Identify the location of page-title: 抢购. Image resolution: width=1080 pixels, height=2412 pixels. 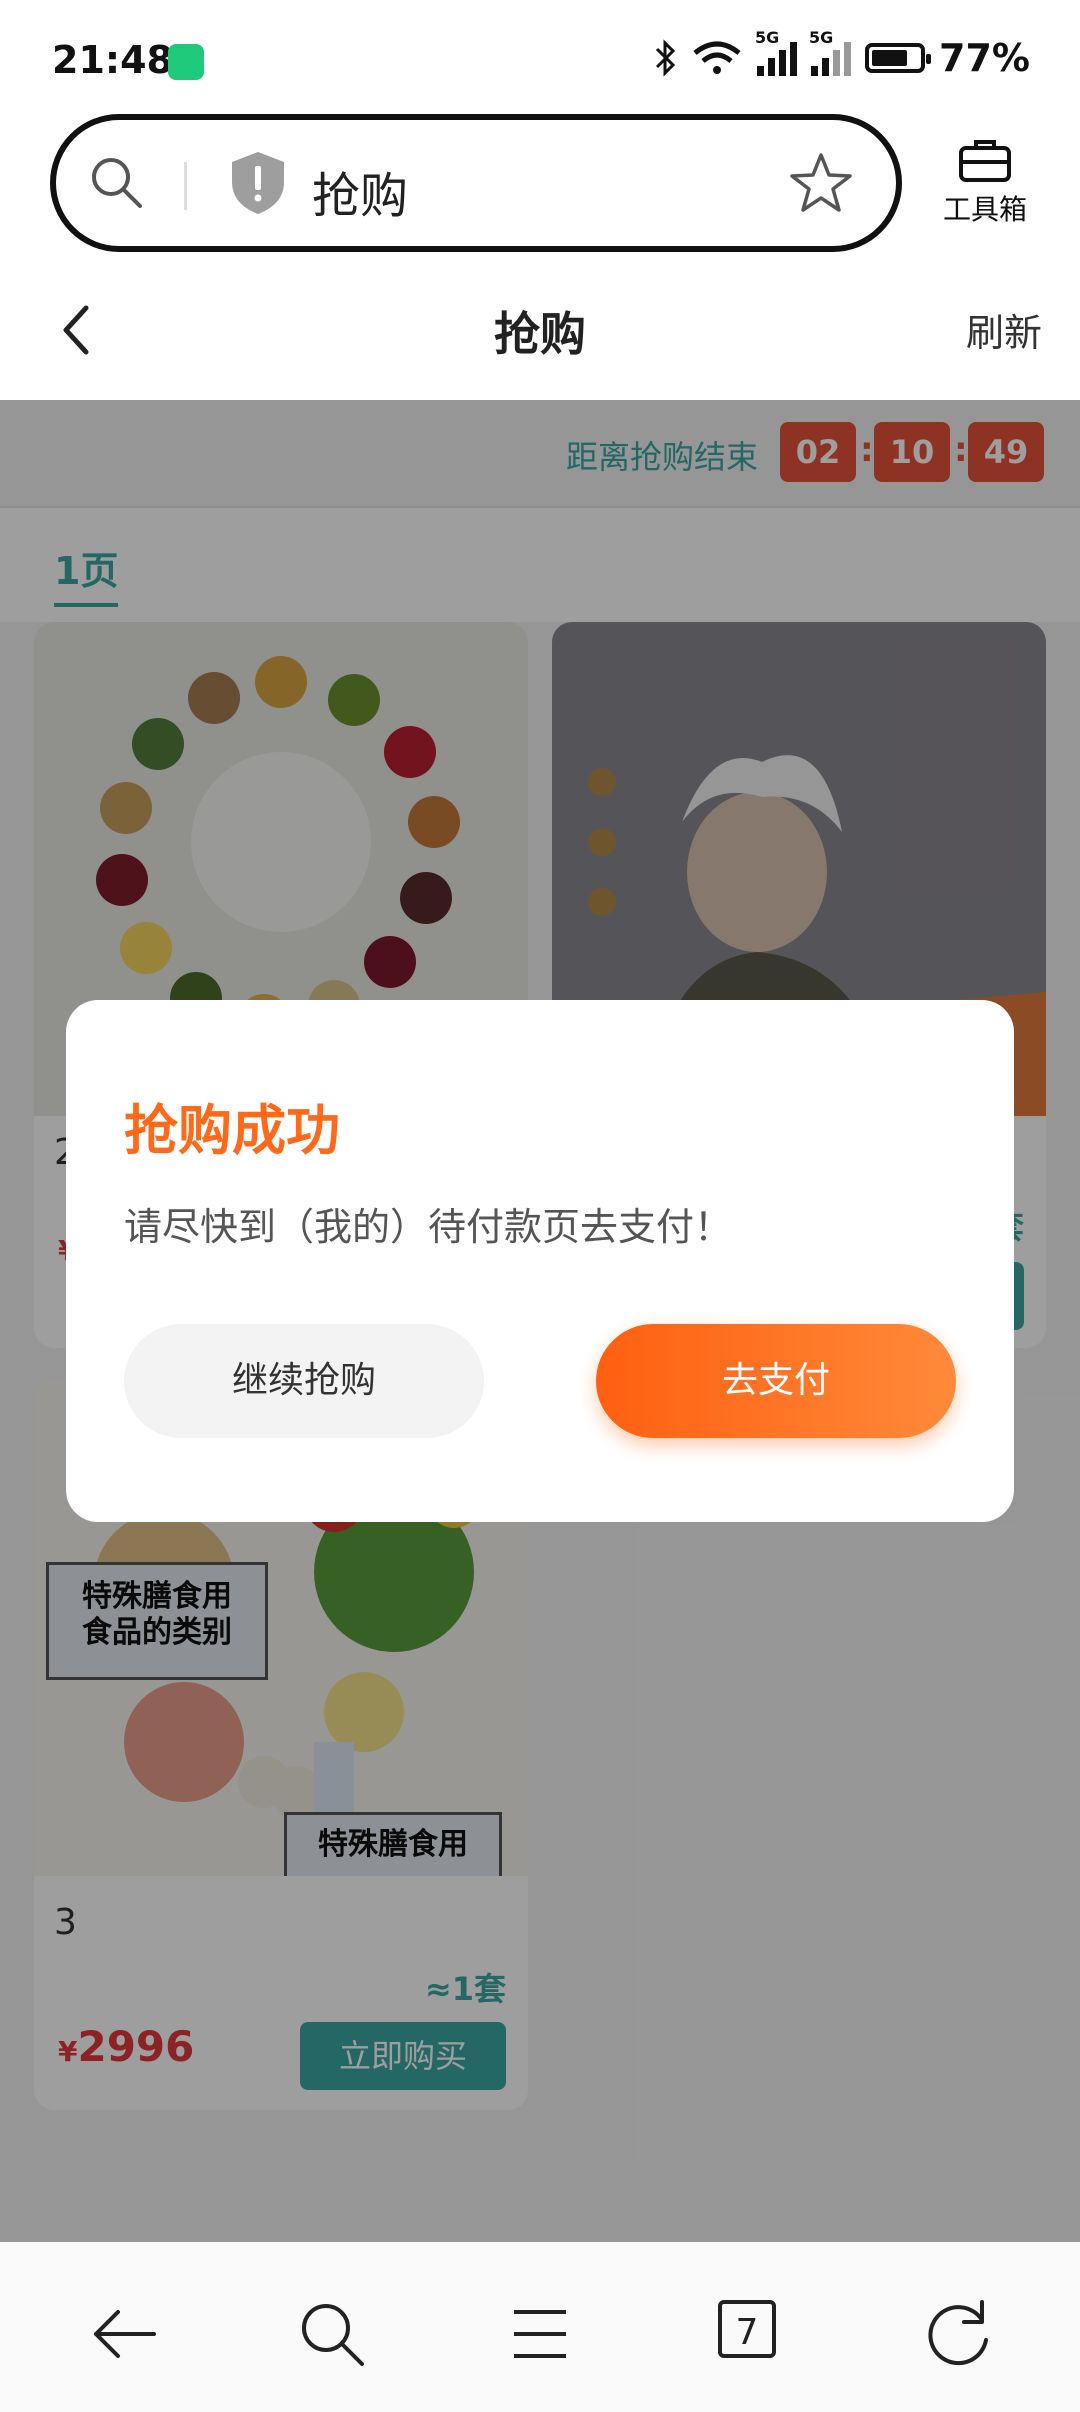
(540, 334).